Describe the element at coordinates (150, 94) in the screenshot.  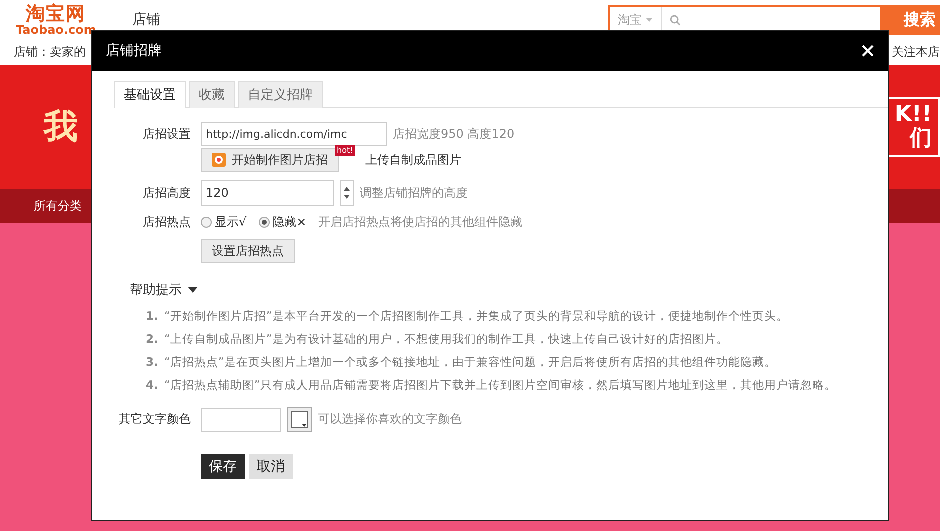
I see `tab: 基础设置` at that location.